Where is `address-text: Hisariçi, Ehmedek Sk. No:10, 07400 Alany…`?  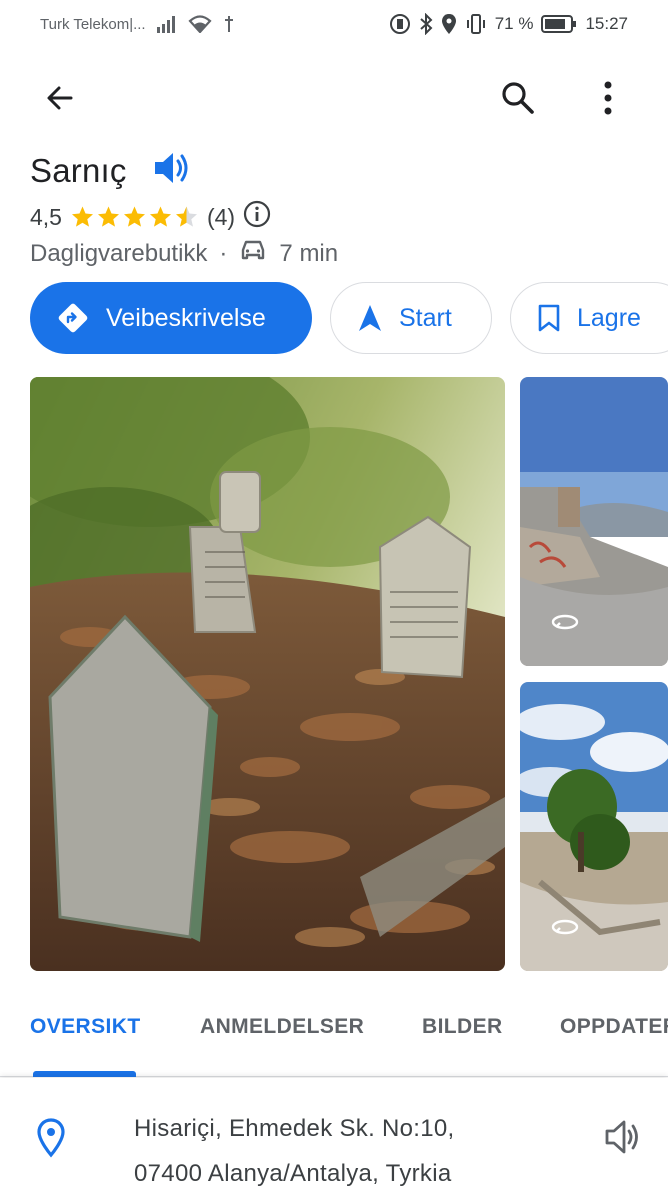 address-text: Hisariçi, Ehmedek Sk. No:10, 07400 Alany… is located at coordinates (294, 1151).